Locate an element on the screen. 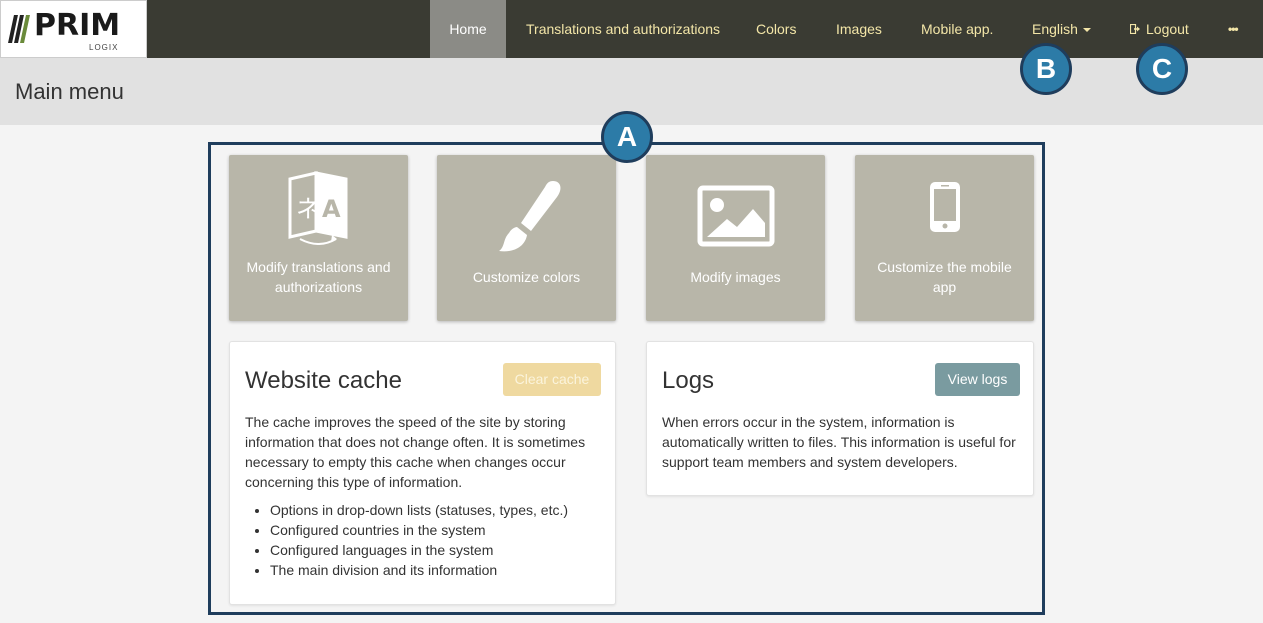 This screenshot has height=623, width=1263. more-options-button: ••• is located at coordinates (1233, 29).